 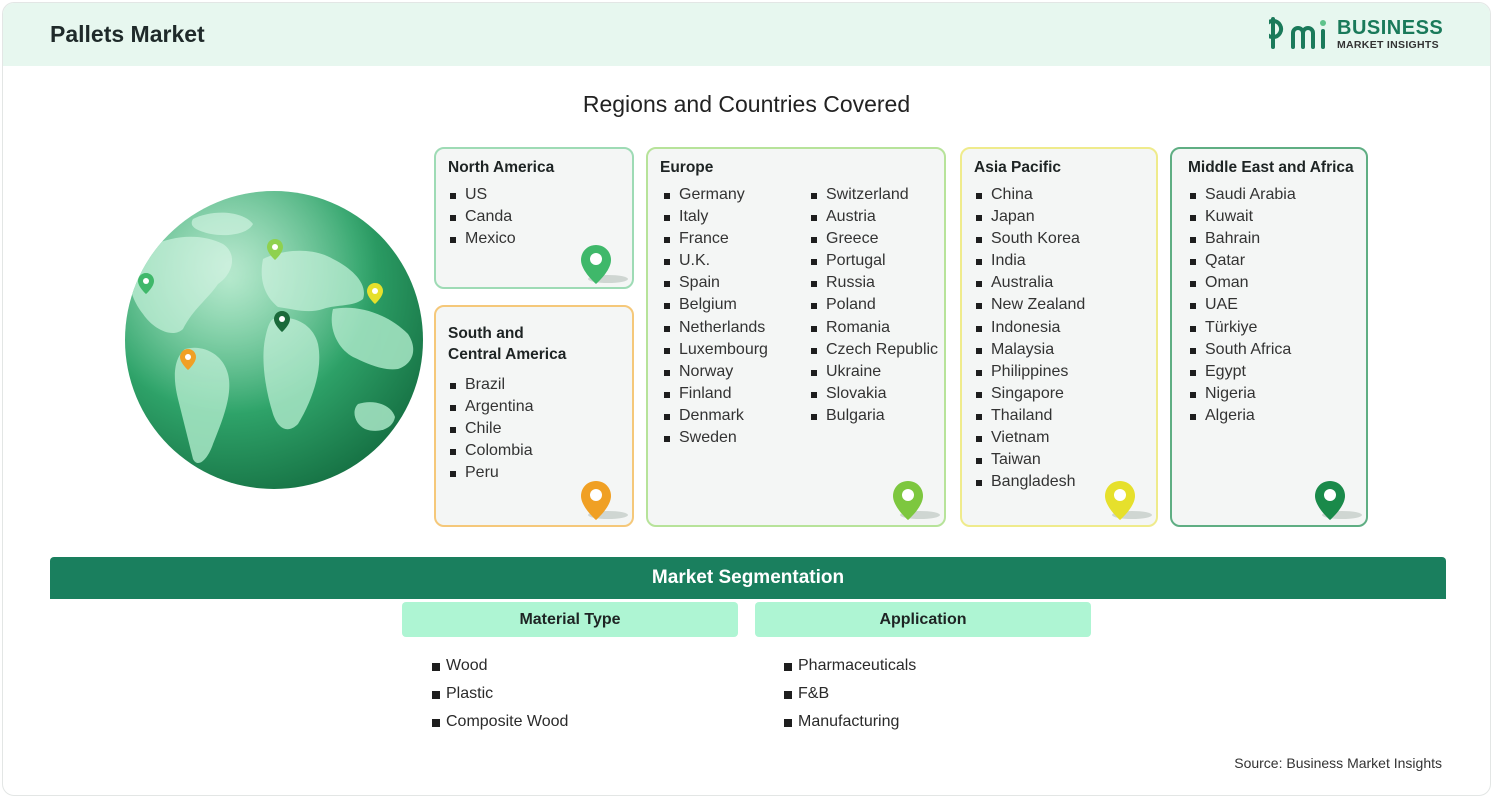 What do you see at coordinates (1242, 350) in the screenshot?
I see `list-item: South Africa` at bounding box center [1242, 350].